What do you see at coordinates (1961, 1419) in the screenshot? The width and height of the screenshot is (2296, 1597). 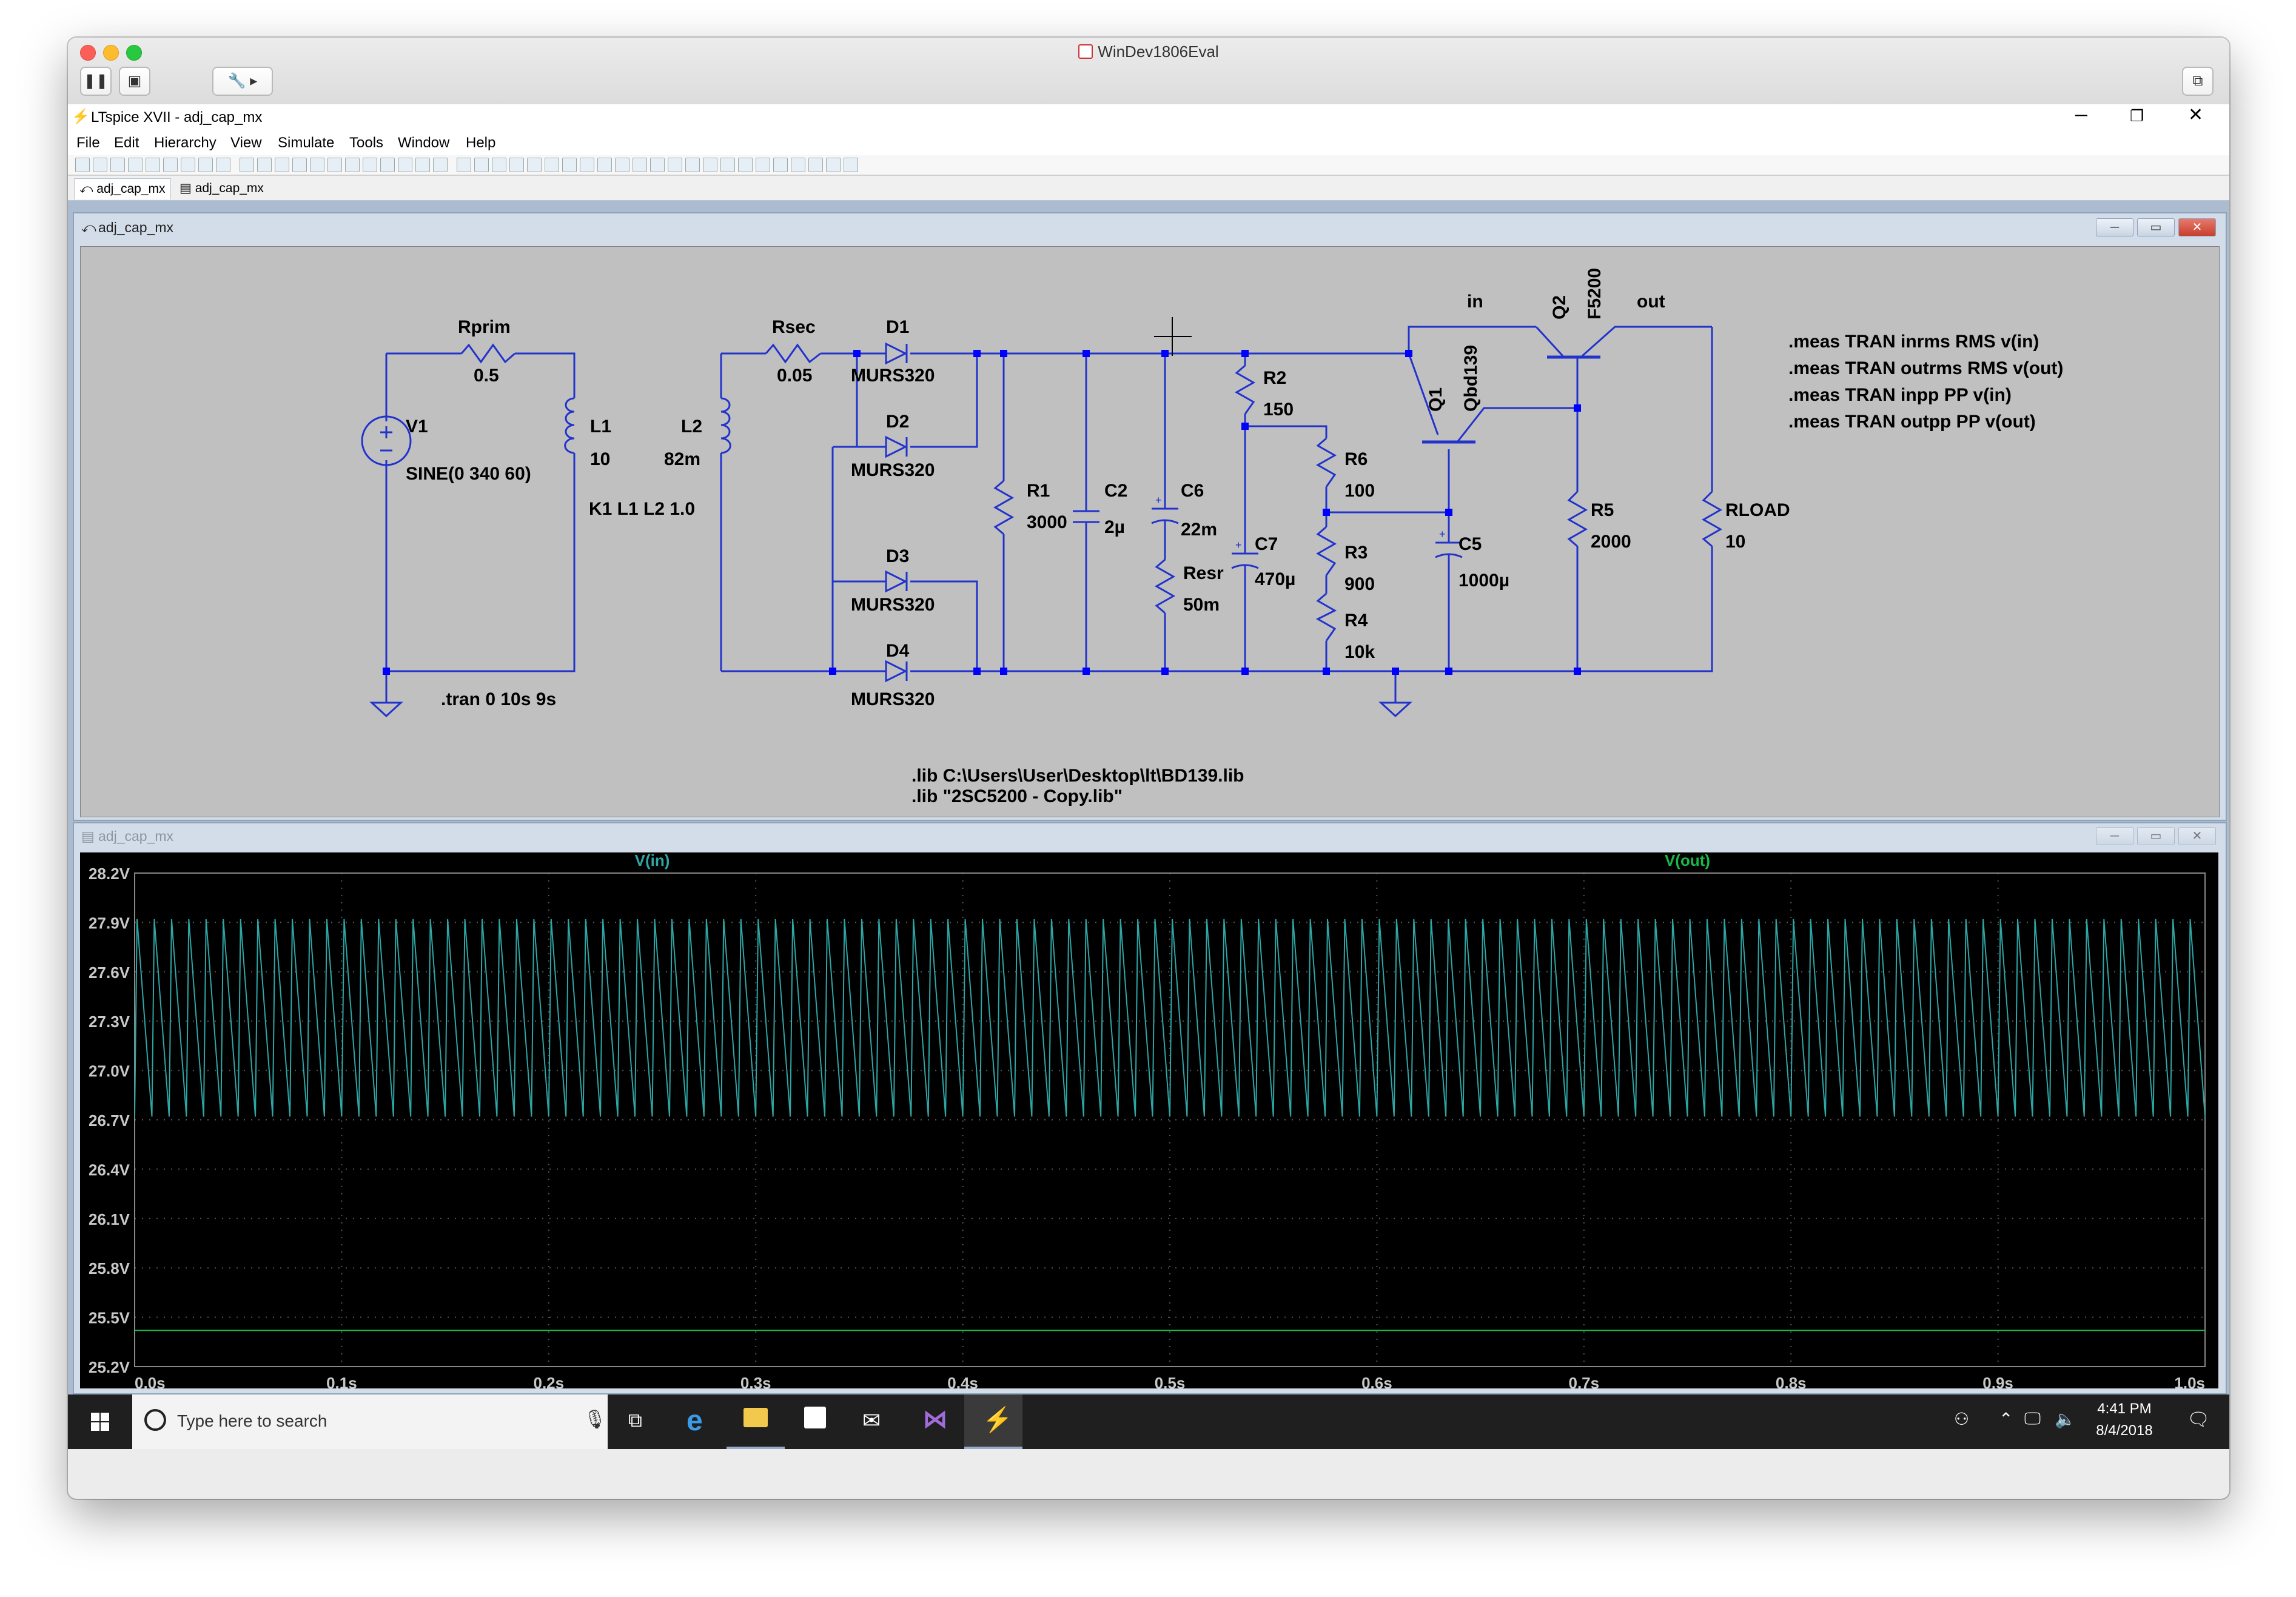 I see `people-icon: ⚇` at bounding box center [1961, 1419].